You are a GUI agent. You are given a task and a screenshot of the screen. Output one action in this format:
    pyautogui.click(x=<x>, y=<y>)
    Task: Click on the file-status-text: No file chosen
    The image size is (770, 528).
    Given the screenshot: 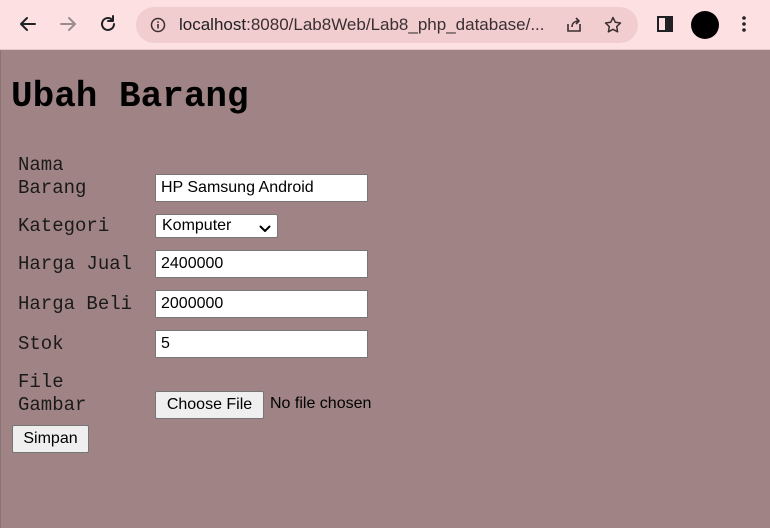 What is the action you would take?
    pyautogui.click(x=321, y=403)
    